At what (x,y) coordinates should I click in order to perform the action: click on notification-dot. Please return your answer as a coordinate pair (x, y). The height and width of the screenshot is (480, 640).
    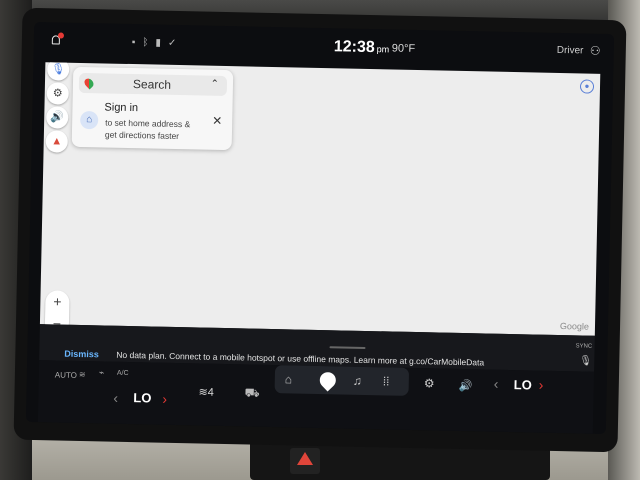
    Looking at the image, I should click on (61, 35).